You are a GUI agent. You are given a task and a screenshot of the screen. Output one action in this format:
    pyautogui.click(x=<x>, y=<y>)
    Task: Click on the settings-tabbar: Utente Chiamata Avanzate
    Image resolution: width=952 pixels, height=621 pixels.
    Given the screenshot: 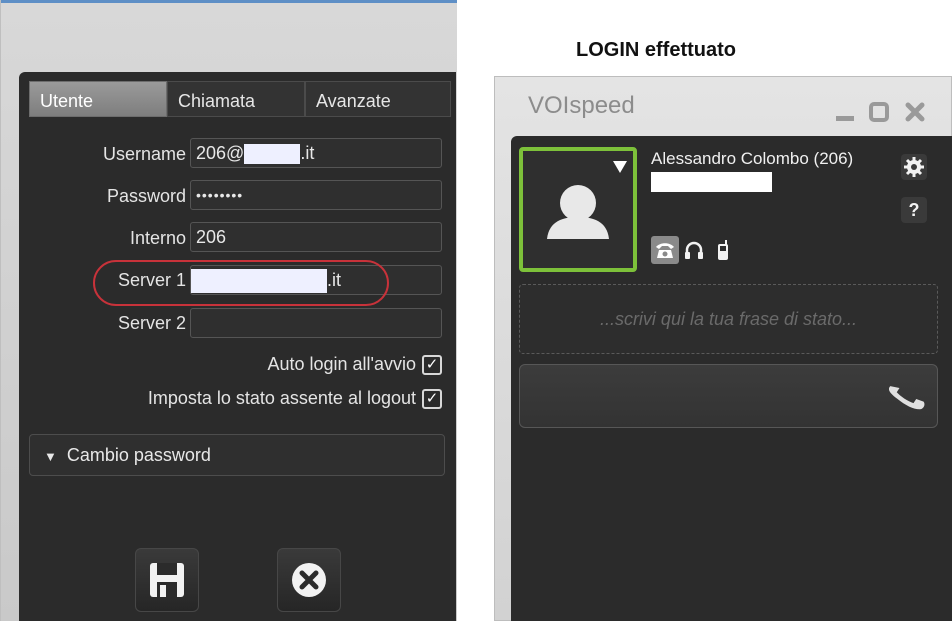 What is the action you would take?
    pyautogui.click(x=240, y=99)
    